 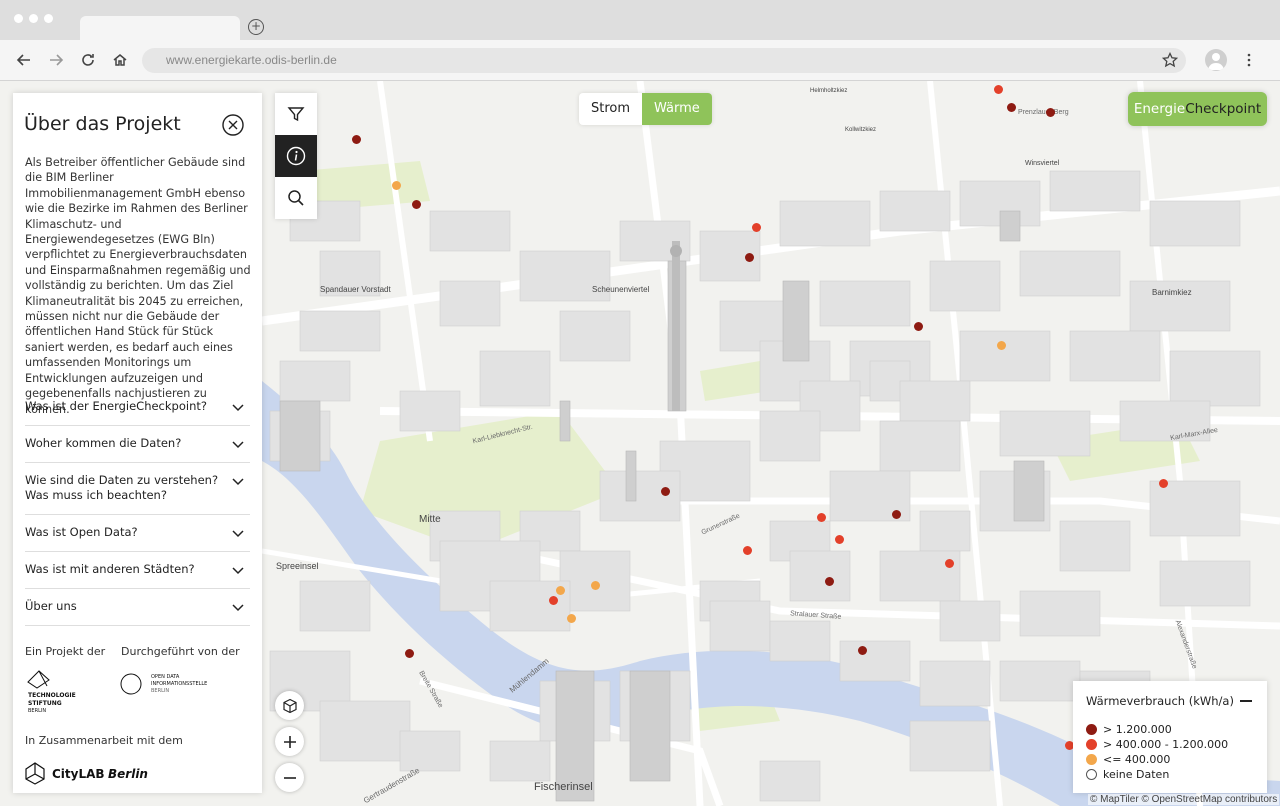 I want to click on star-icon, so click(x=1170, y=60).